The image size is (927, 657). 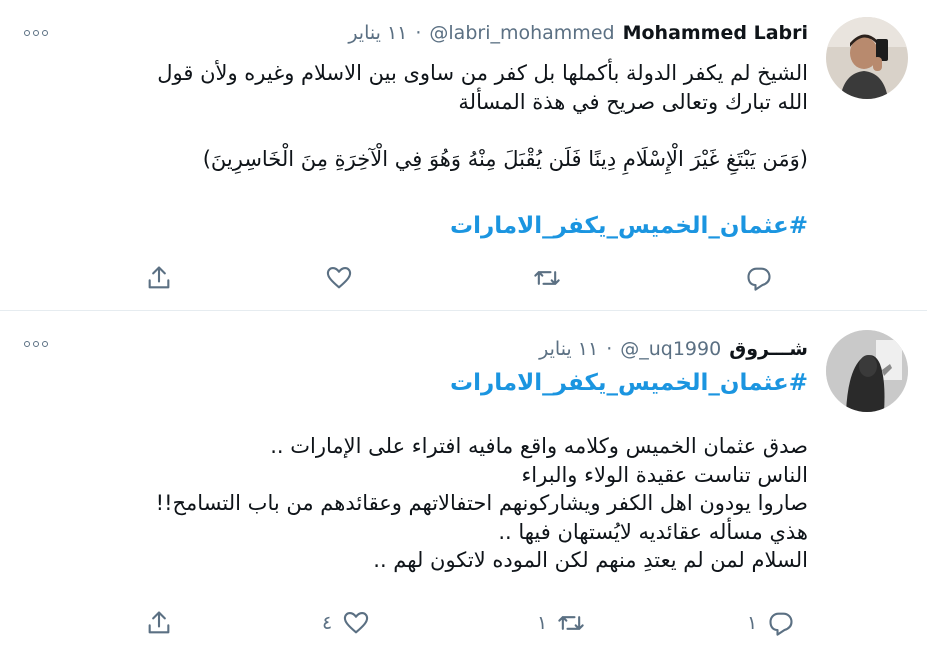 I want to click on tweet-actions, so click(x=463, y=279).